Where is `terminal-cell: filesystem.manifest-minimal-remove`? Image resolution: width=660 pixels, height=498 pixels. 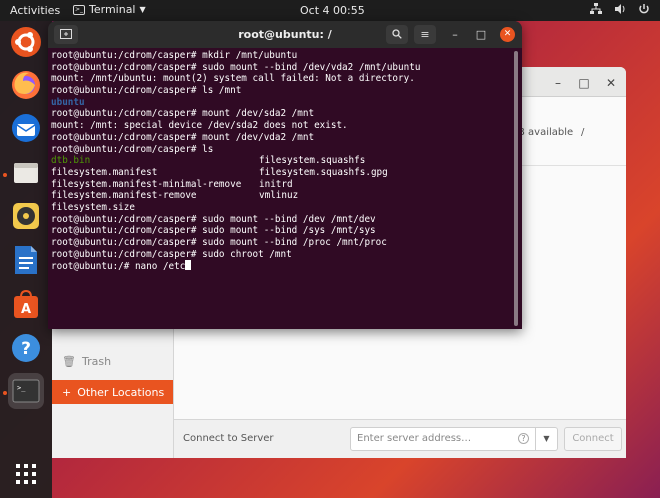 terminal-cell: filesystem.manifest-minimal-remove is located at coordinates (146, 184).